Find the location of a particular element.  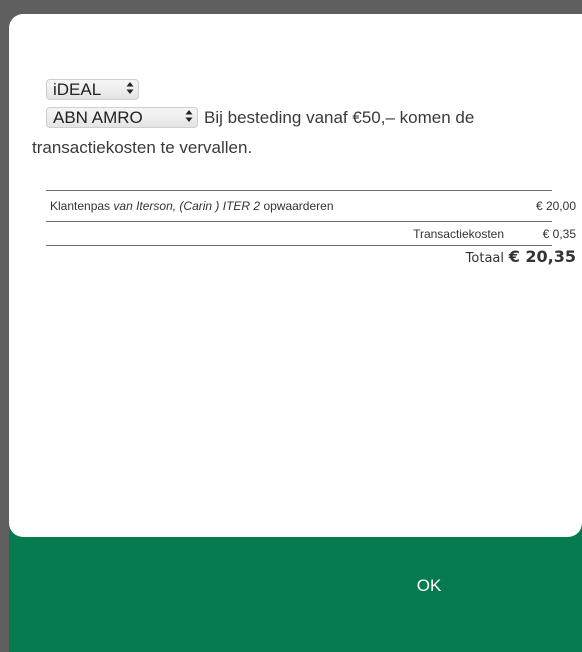

fee-label: Transactiekosten is located at coordinates (458, 234).